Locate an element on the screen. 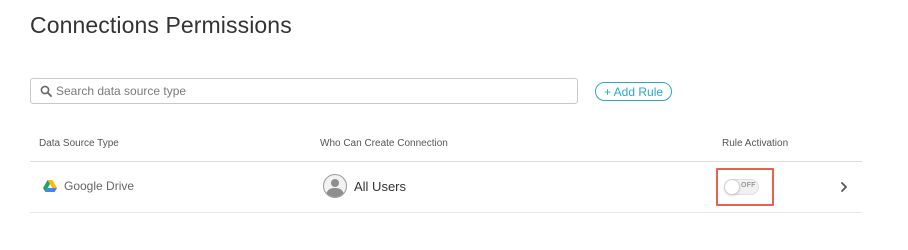 This screenshot has height=250, width=908. data-source-name: Google Drive is located at coordinates (99, 186).